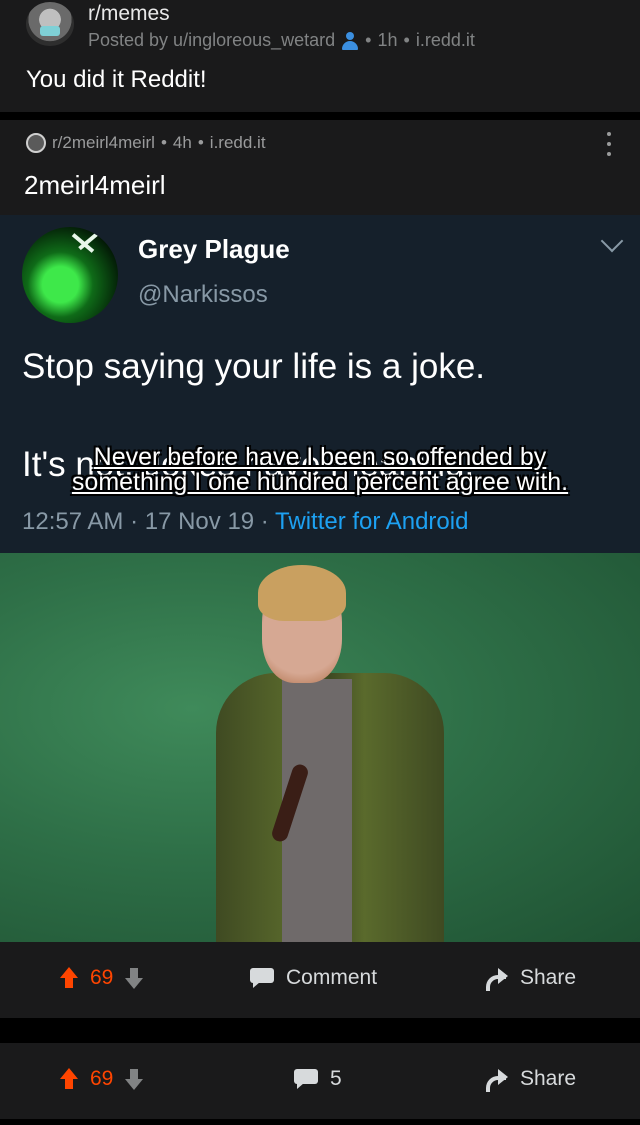 This screenshot has height=1125, width=640. I want to click on mask-icon, so click(50, 31).